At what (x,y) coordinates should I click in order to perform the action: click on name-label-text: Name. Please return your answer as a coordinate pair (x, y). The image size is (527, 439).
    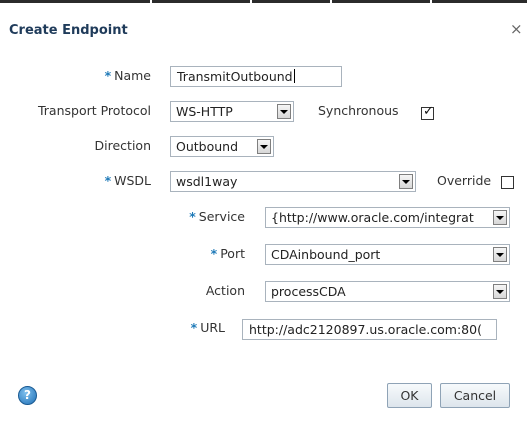
    Looking at the image, I should click on (132, 75).